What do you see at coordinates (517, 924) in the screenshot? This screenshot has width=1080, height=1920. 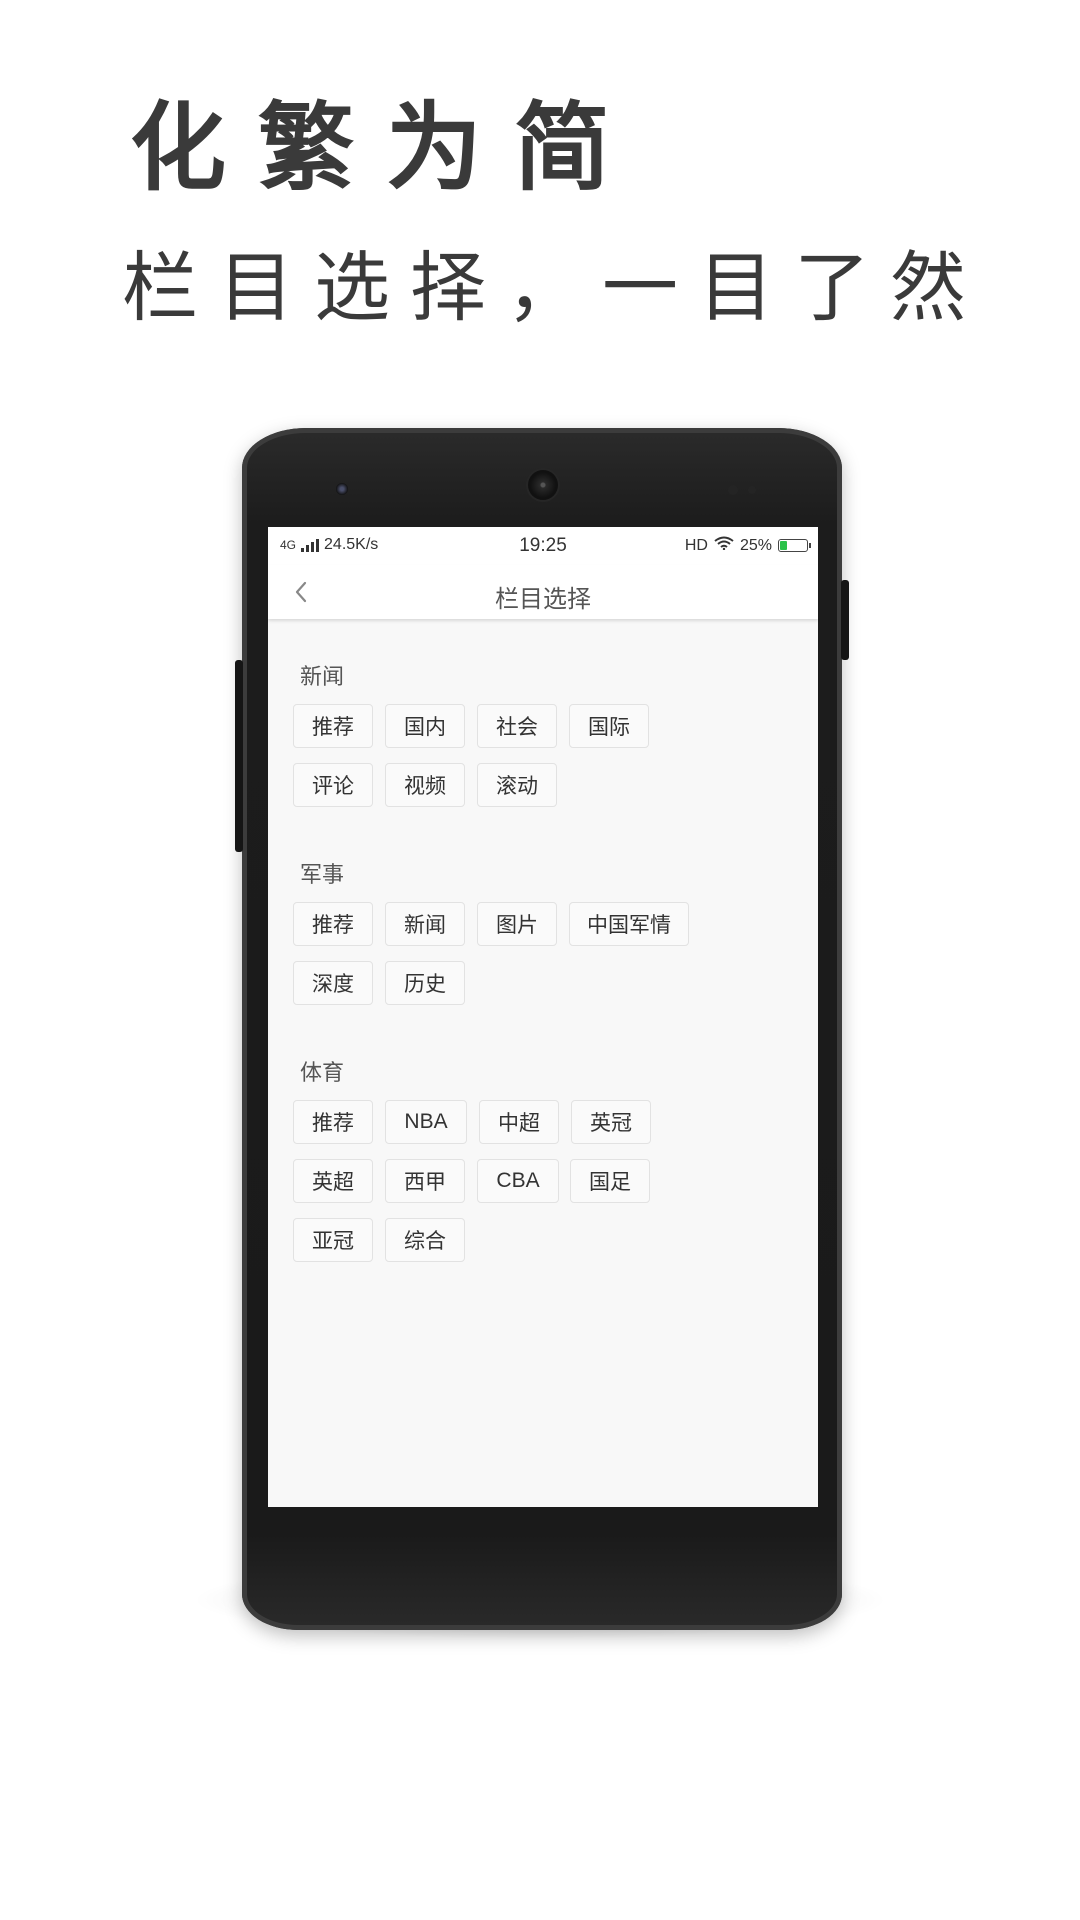 I see `tag-item: 图片` at bounding box center [517, 924].